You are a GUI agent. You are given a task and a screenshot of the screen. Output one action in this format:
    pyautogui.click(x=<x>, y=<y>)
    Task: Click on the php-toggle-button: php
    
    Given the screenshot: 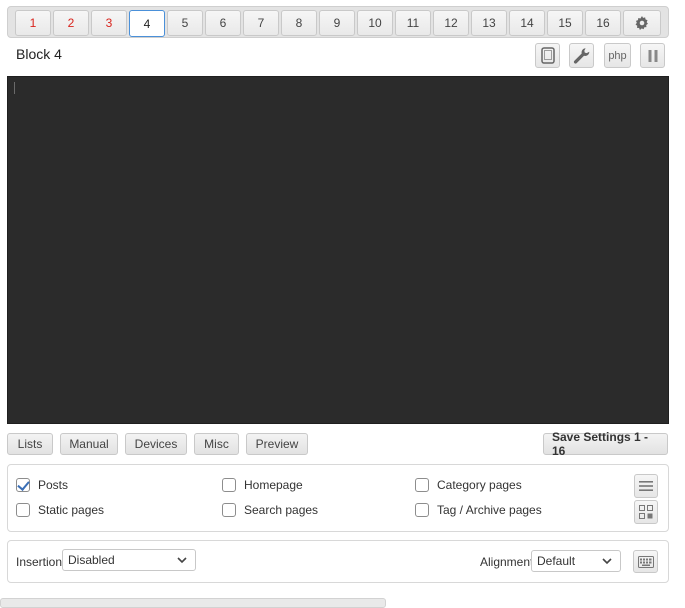 What is the action you would take?
    pyautogui.click(x=617, y=55)
    